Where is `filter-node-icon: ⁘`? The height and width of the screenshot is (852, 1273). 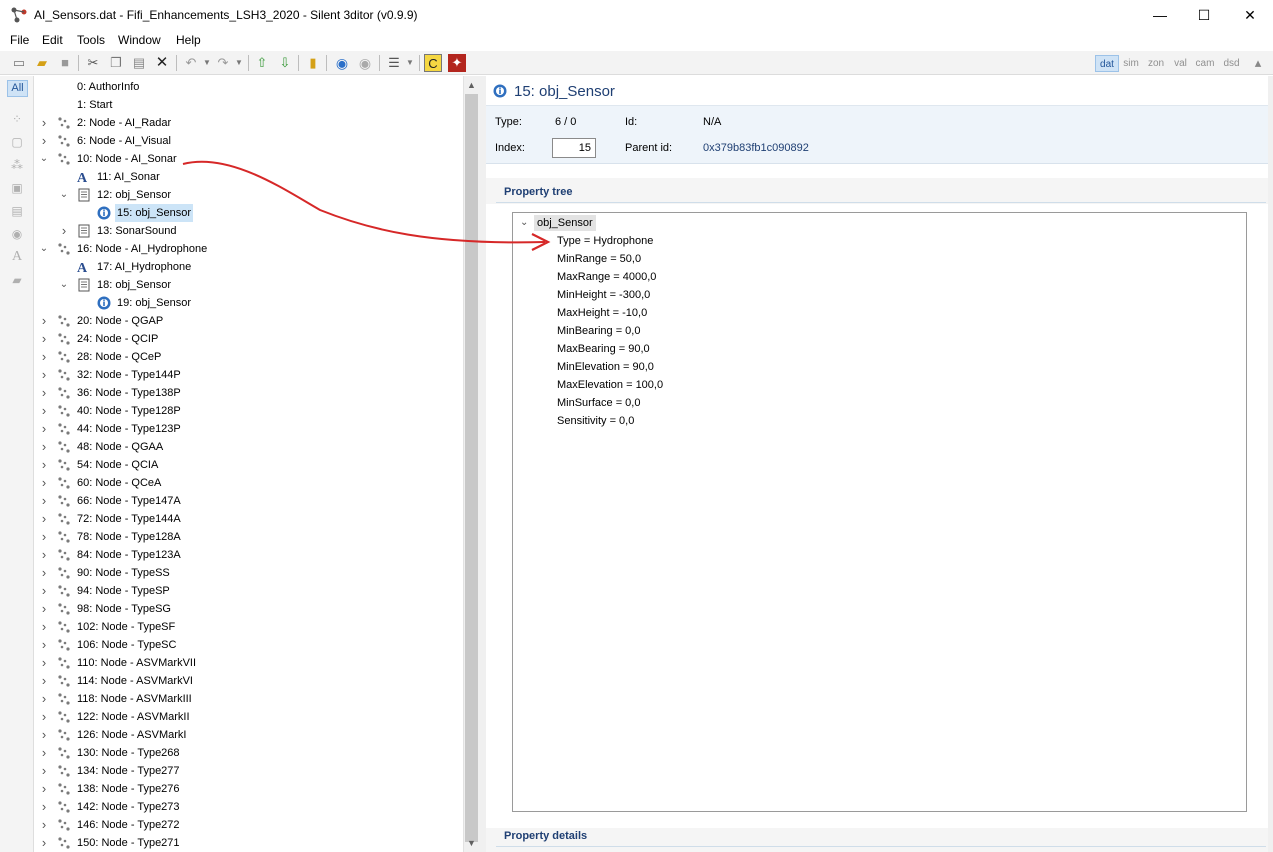 filter-node-icon: ⁘ is located at coordinates (17, 119).